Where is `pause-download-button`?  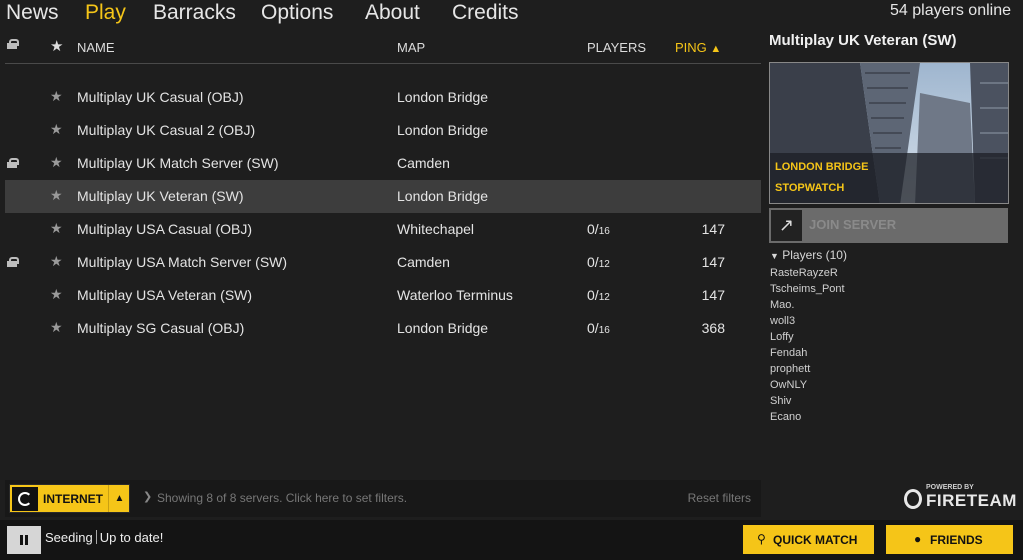 pause-download-button is located at coordinates (24, 540).